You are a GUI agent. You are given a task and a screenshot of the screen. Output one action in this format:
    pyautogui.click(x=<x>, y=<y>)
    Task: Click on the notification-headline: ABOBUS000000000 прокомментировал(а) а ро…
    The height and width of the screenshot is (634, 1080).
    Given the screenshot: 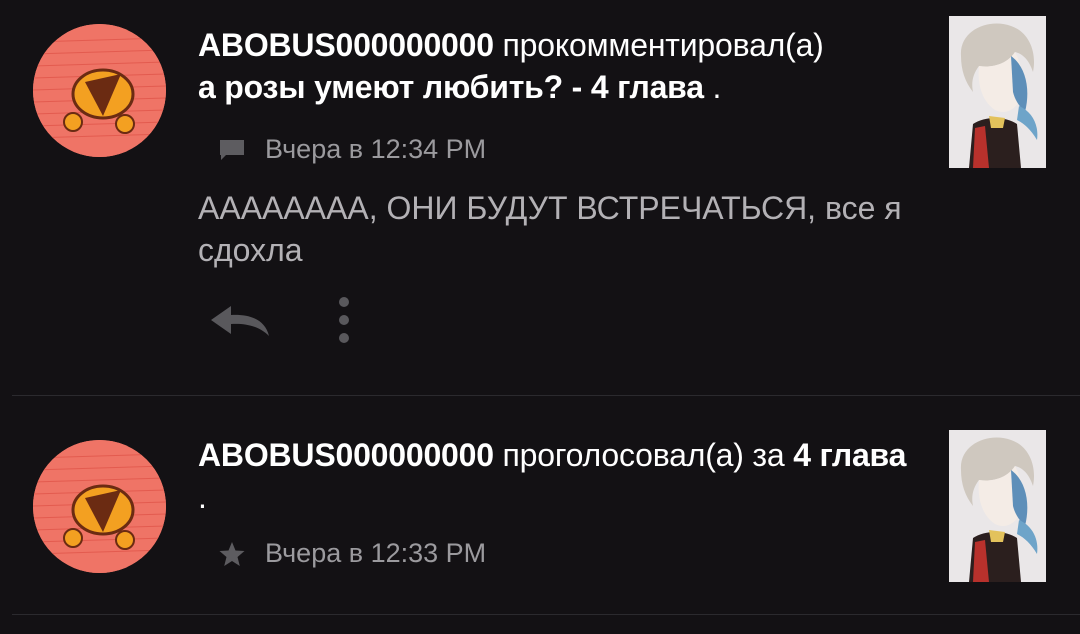 What is the action you would take?
    pyautogui.click(x=558, y=66)
    